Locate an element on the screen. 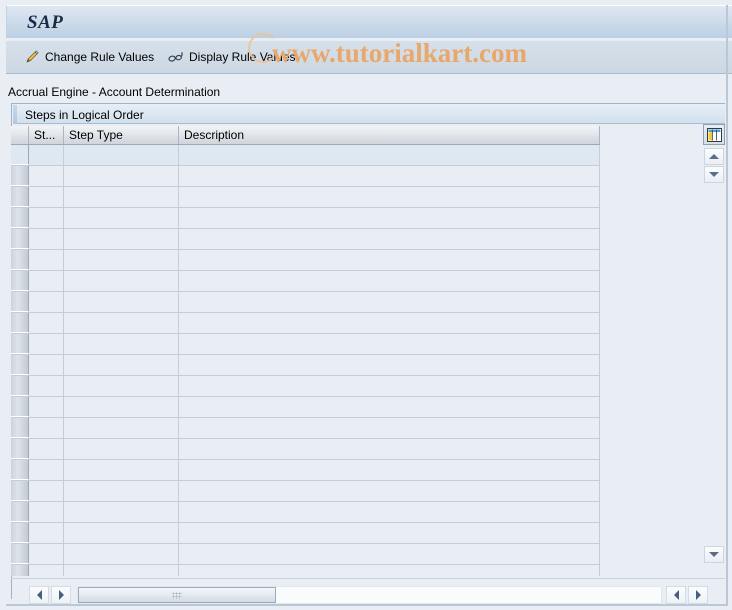 The image size is (732, 610). scroll-page-down-button is located at coordinates (714, 554).